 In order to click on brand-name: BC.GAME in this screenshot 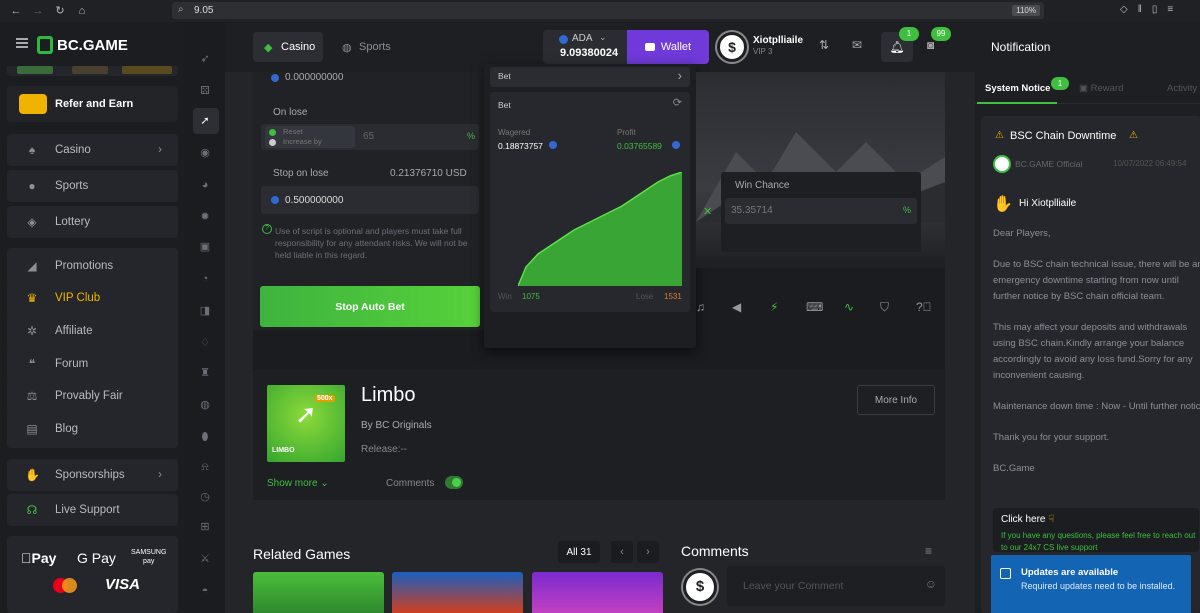, I will do `click(92, 45)`.